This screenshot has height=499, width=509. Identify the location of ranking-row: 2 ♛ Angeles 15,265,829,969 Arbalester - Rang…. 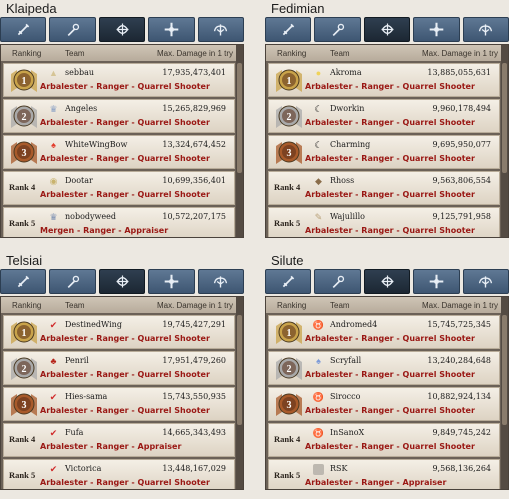
(119, 116).